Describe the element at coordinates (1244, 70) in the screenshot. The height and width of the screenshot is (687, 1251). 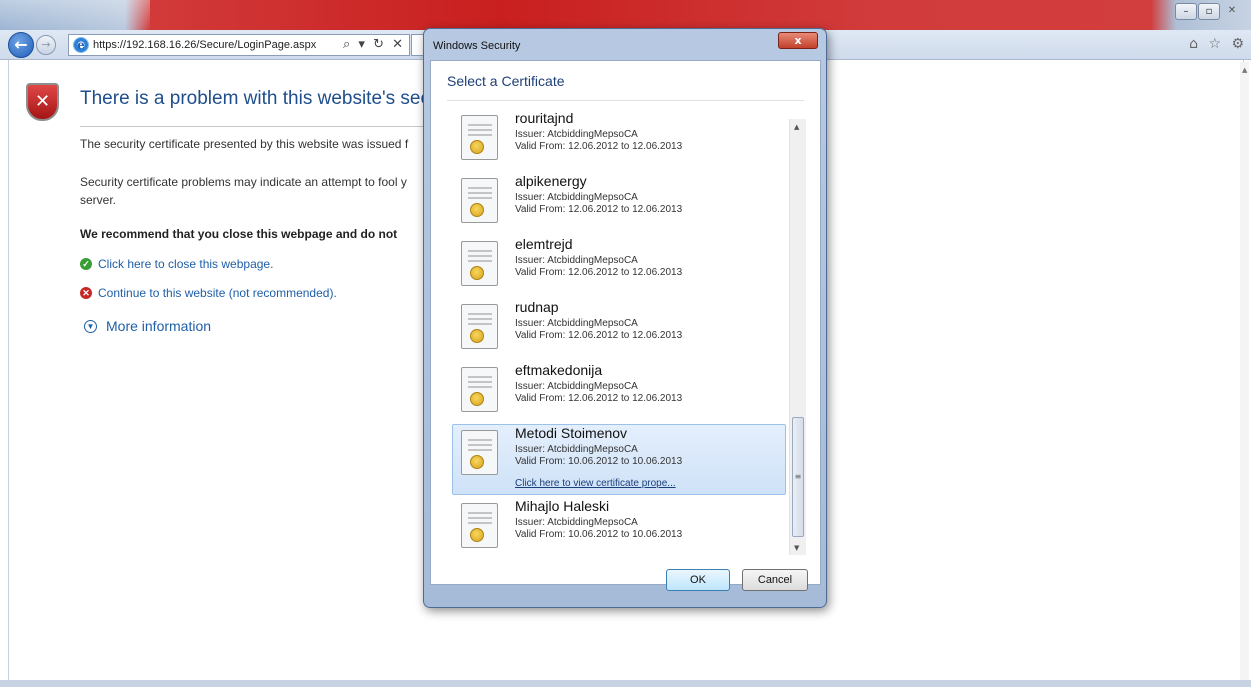
I see `scroll-up-arrow-icon: ▲` at that location.